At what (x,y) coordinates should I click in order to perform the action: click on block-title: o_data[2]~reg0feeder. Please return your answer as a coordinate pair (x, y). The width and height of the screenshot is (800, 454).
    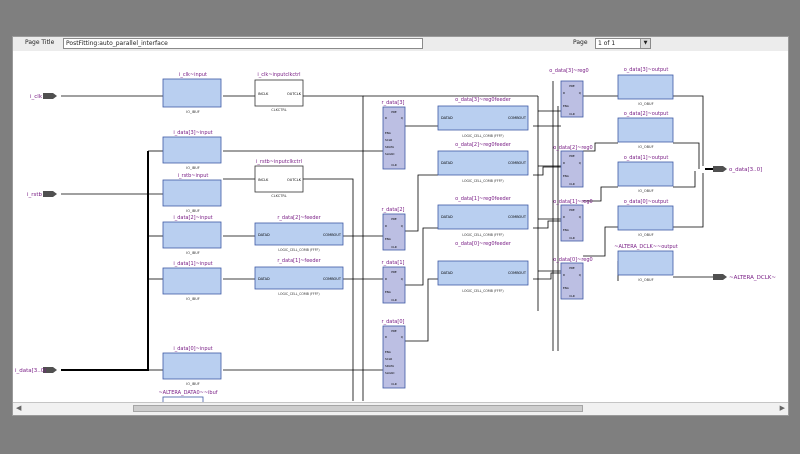
    Looking at the image, I should click on (483, 145).